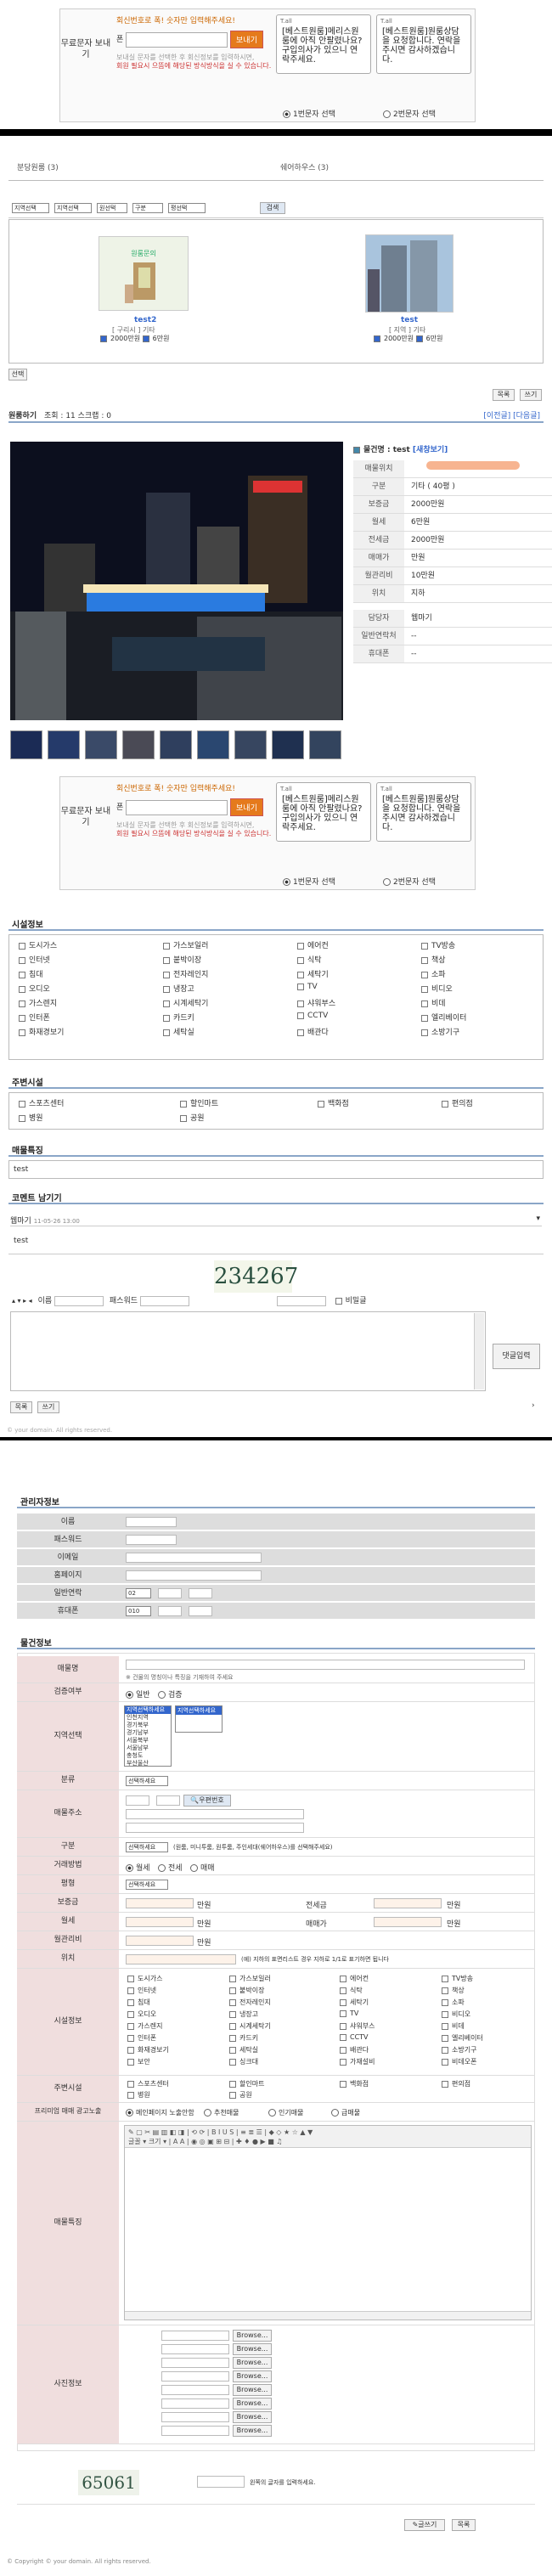  Describe the element at coordinates (424, 2525) in the screenshot. I see `form-submit-button: ✎글쓰기` at that location.